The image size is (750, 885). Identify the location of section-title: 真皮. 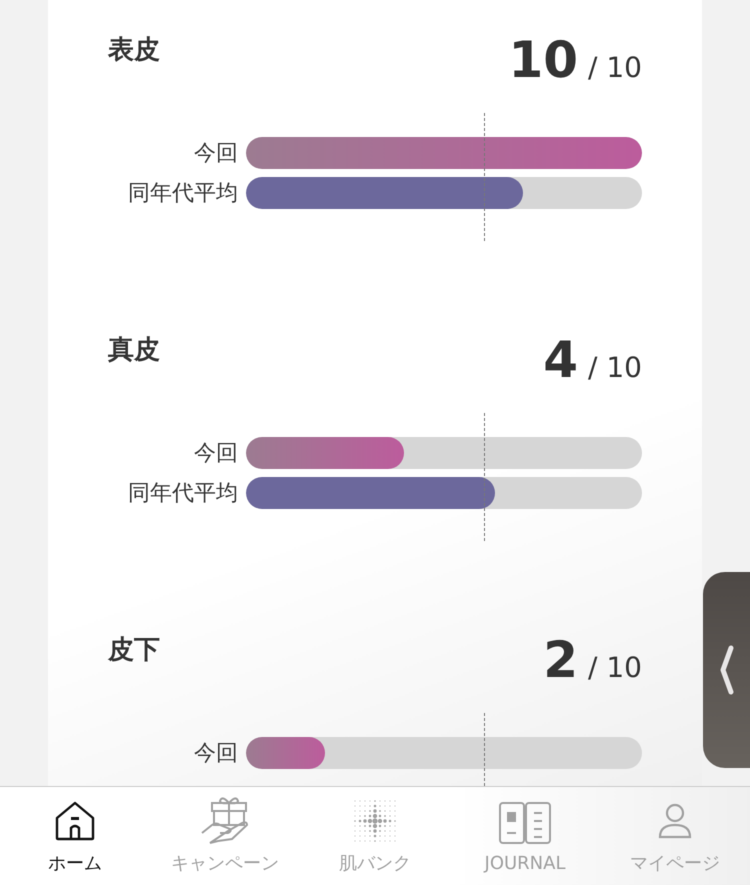
(134, 350).